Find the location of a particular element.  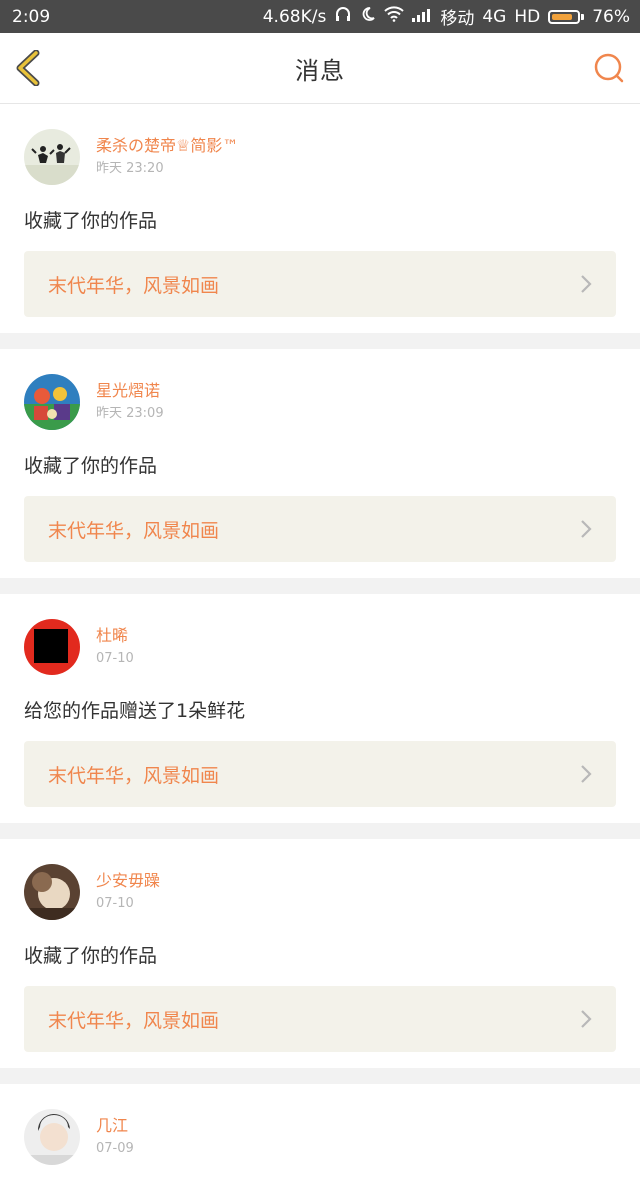

message-header: 几江 07-09 is located at coordinates (320, 1137).